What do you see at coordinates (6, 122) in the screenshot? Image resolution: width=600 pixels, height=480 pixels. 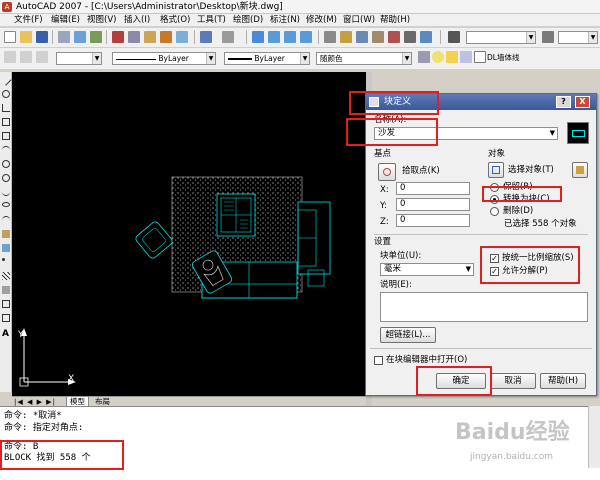 I see `polygon-icon` at bounding box center [6, 122].